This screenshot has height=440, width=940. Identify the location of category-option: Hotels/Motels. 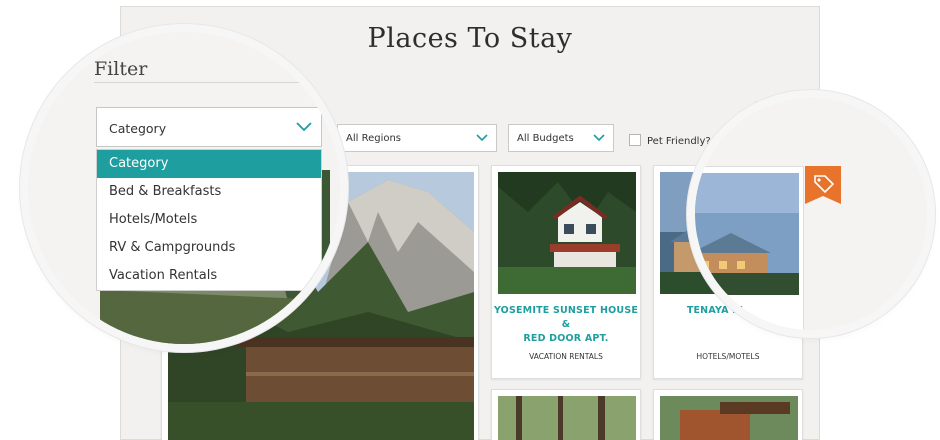
(209, 220).